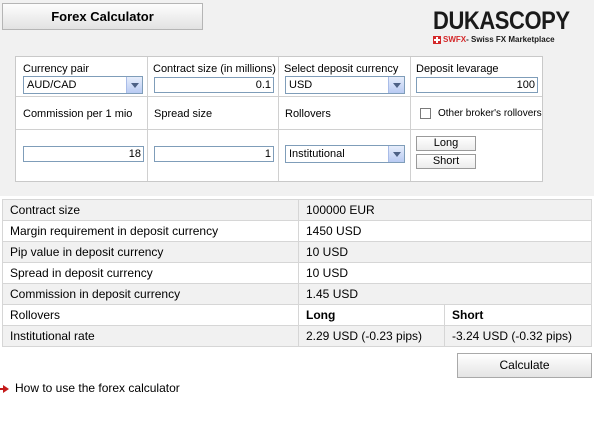 This screenshot has height=436, width=594. Describe the element at coordinates (371, 315) in the screenshot. I see `long-column-header: Long` at that location.